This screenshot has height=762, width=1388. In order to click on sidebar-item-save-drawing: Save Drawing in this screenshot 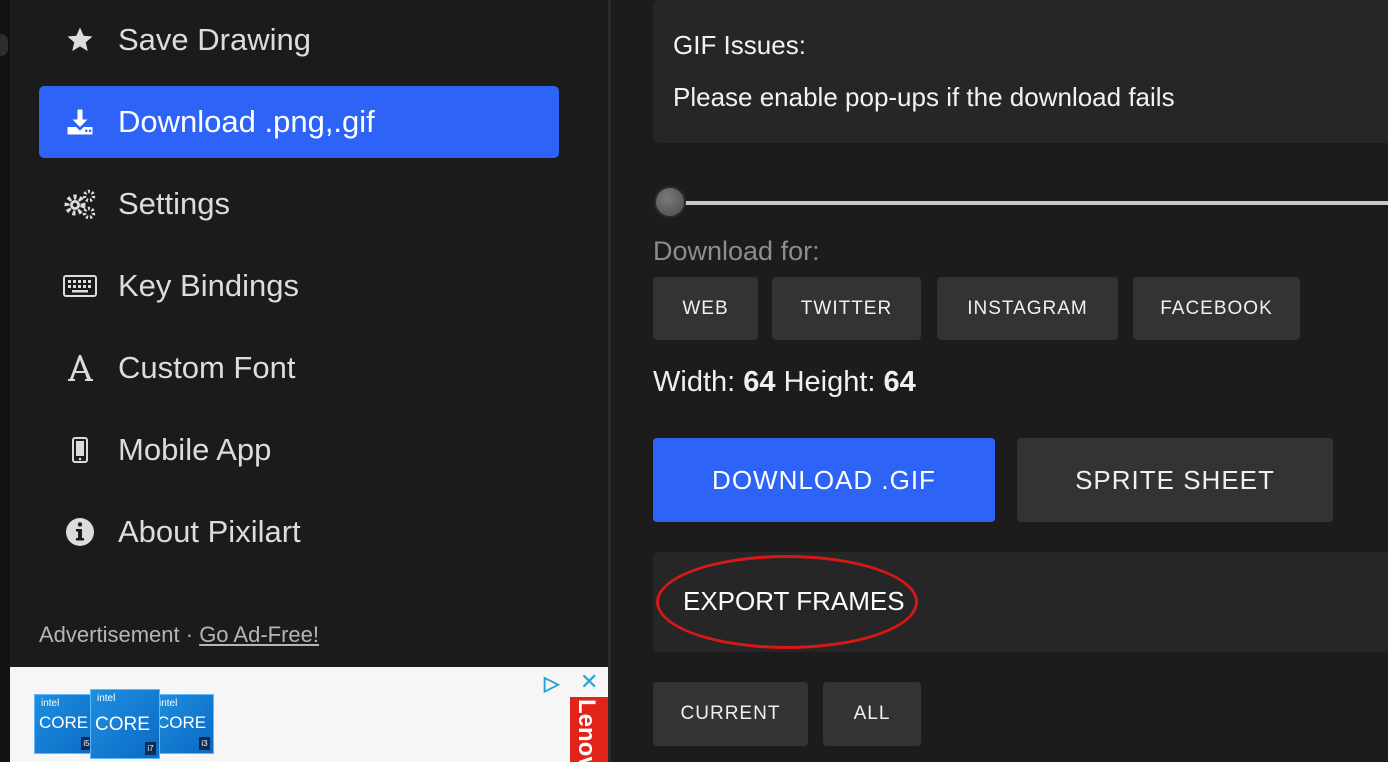, I will do `click(299, 40)`.